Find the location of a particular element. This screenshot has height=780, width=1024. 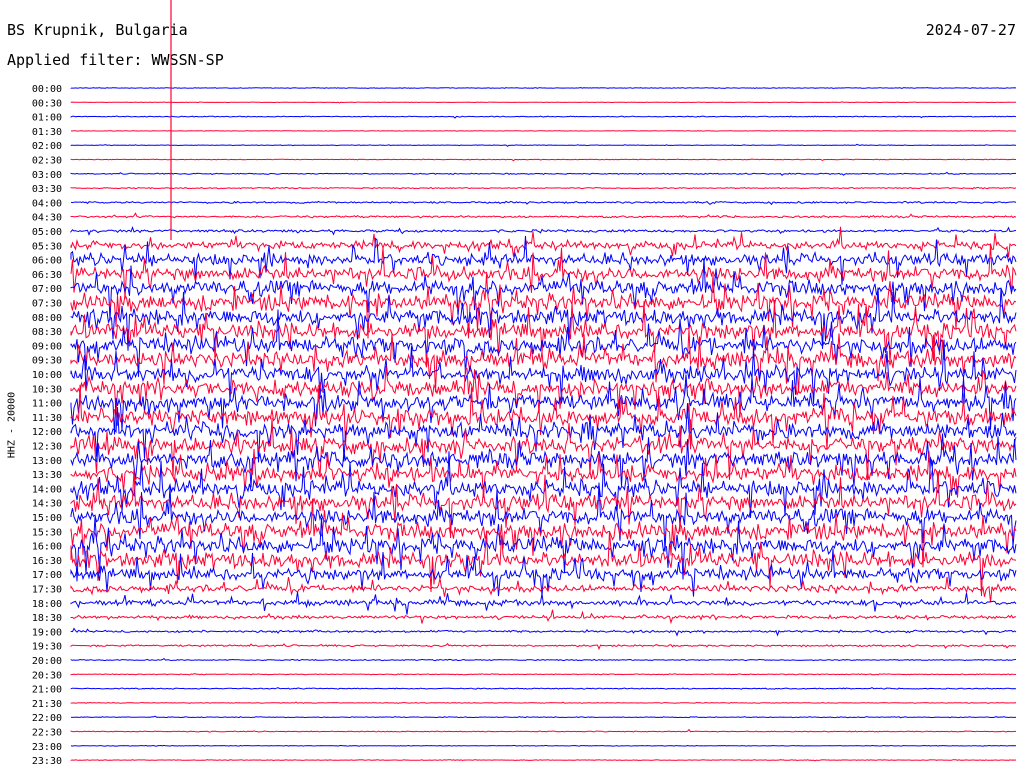

row-label: 13:30 is located at coordinates (47, 475).